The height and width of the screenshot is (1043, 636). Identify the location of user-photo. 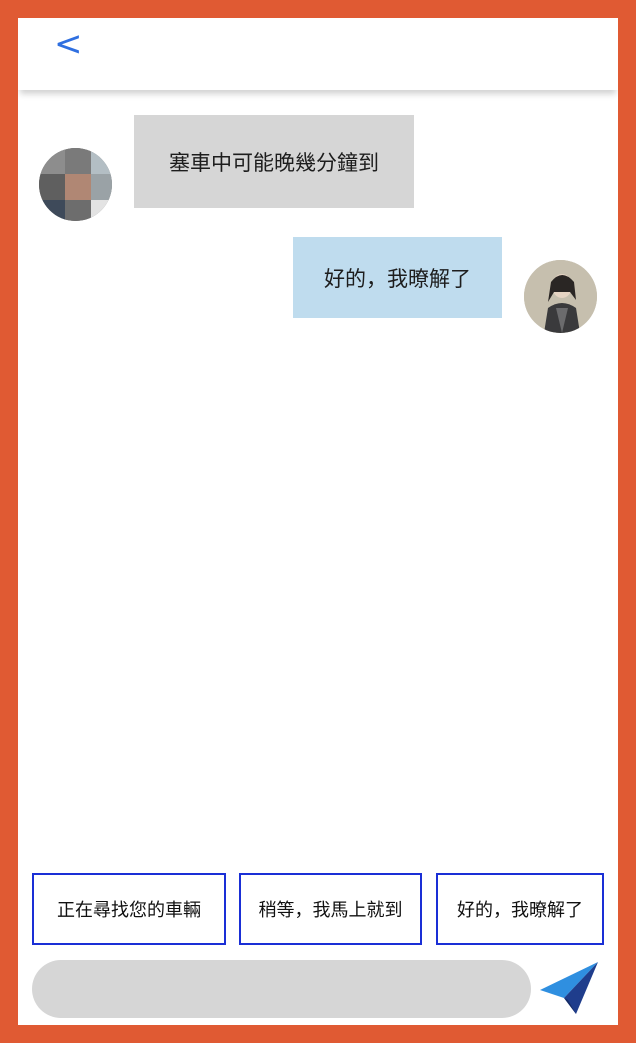
(560, 296).